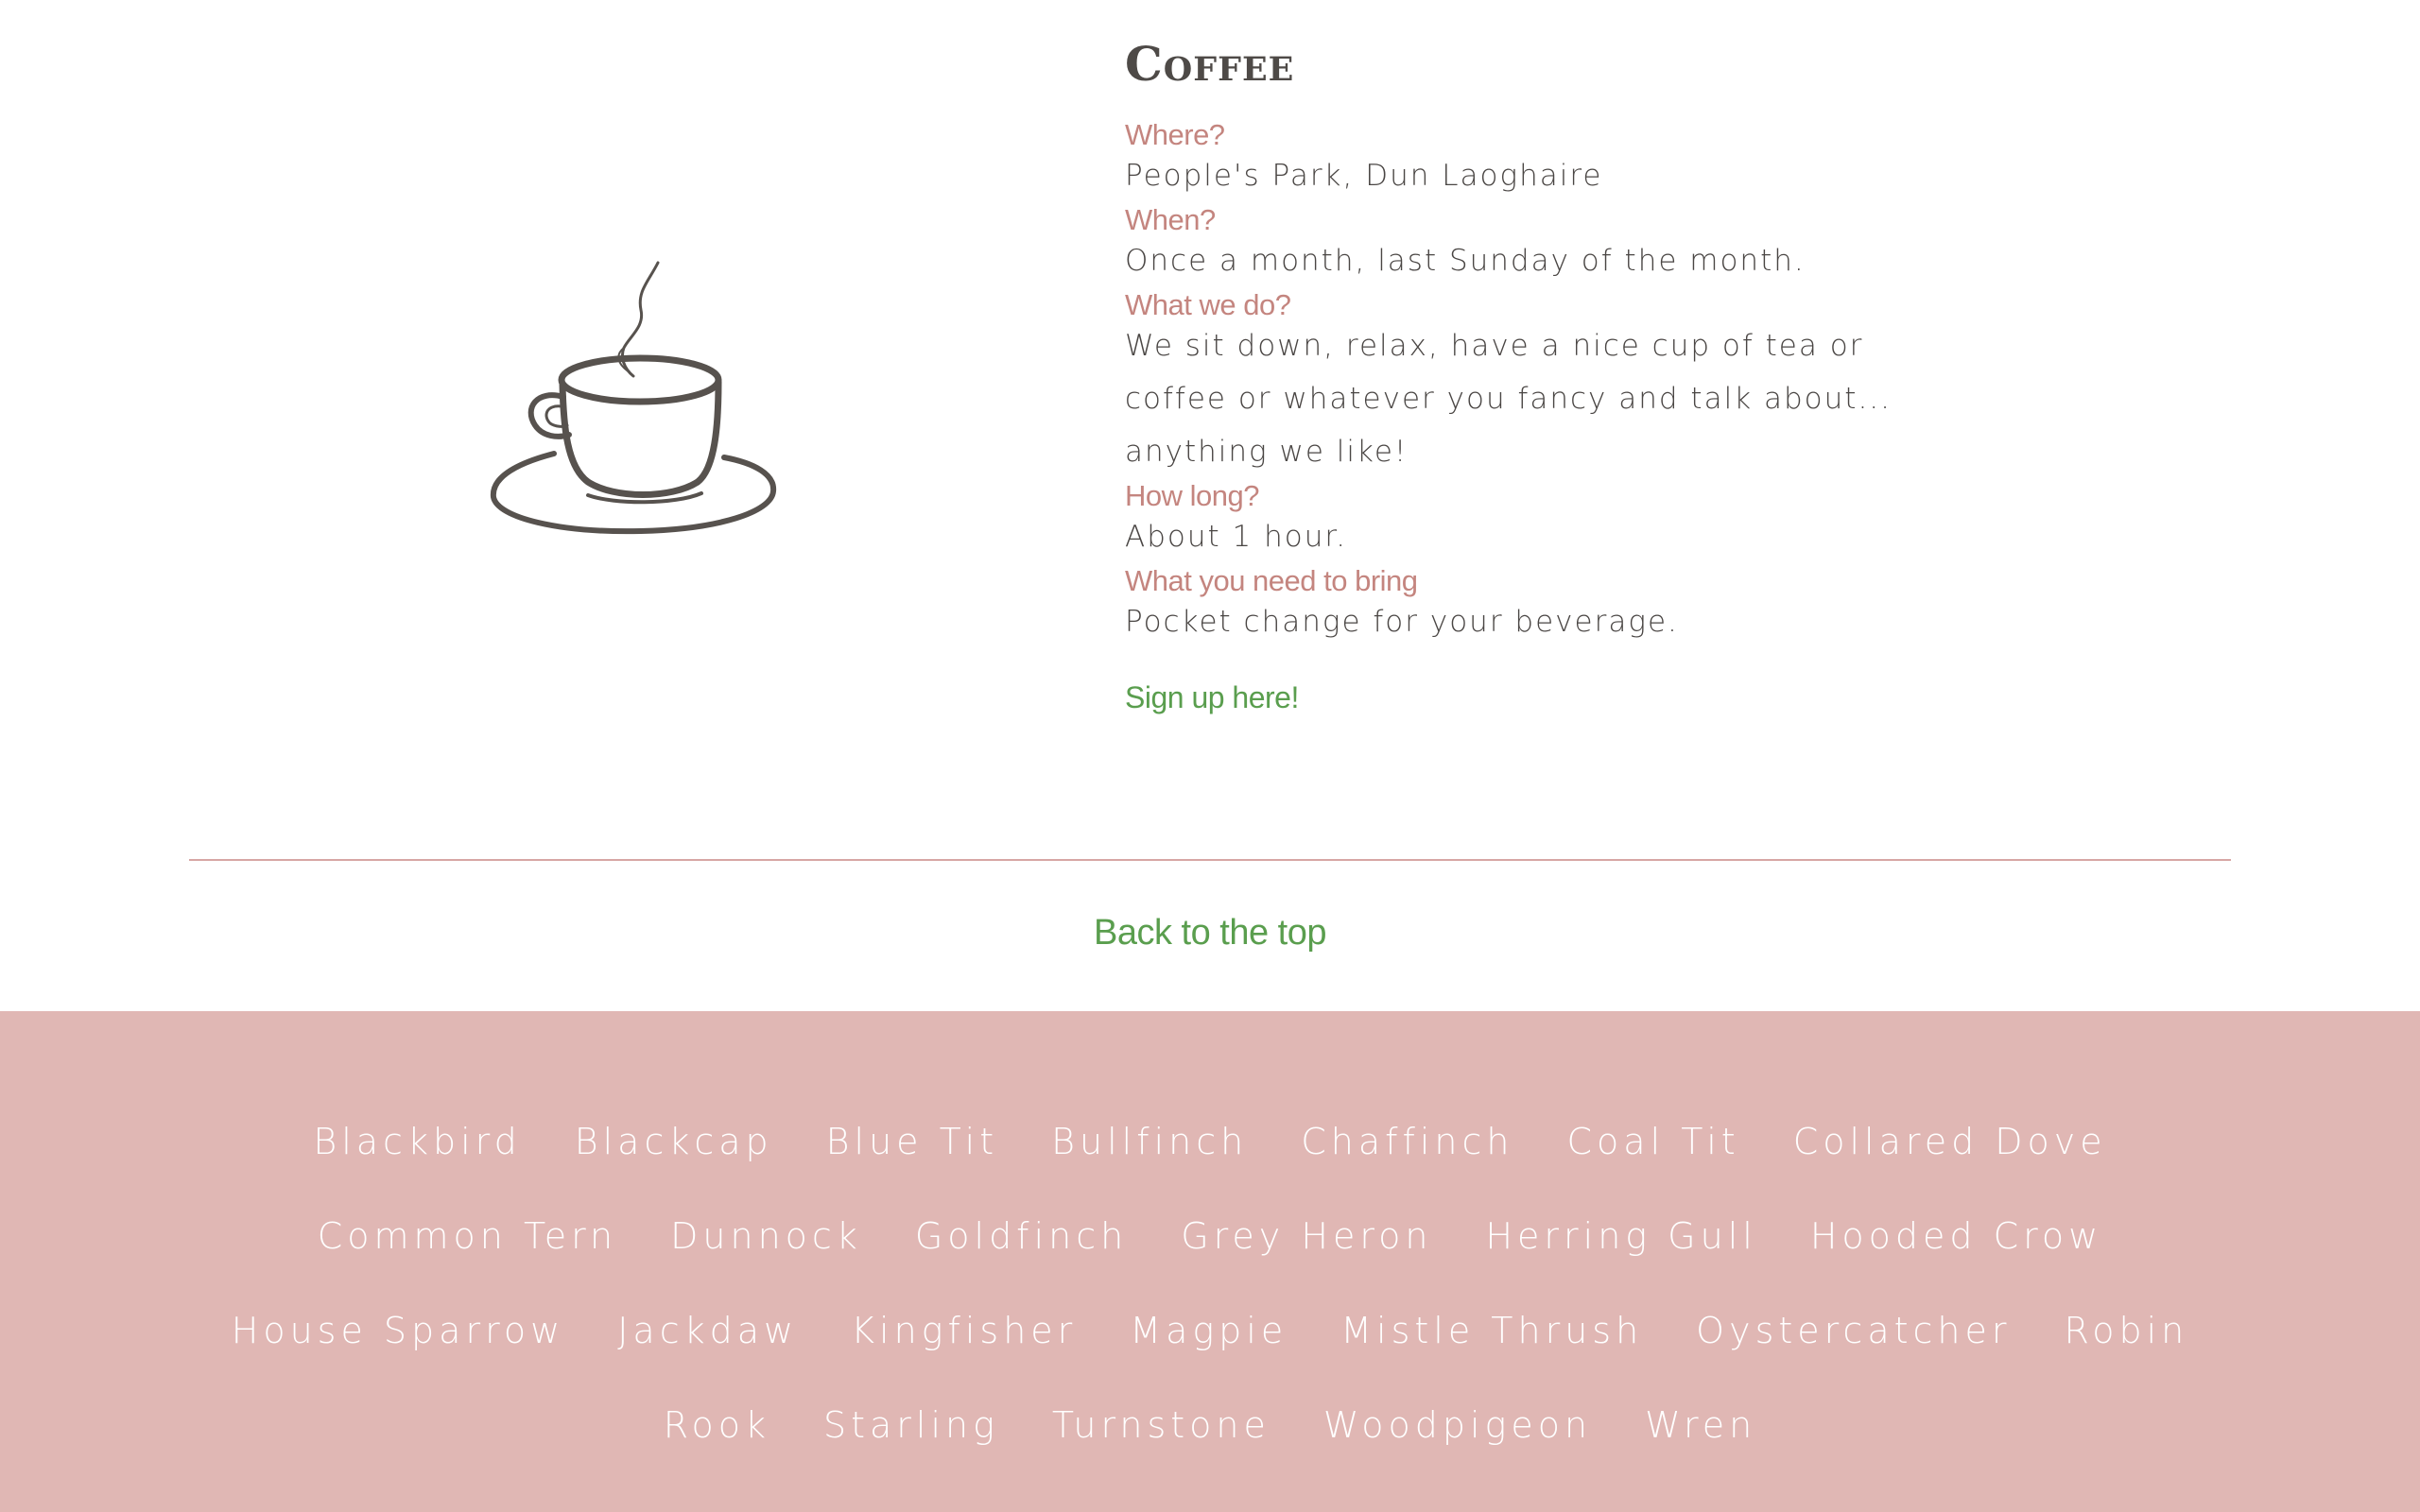 This screenshot has width=2420, height=1512. I want to click on footer-bird-link: Oystercatcher, so click(1853, 1330).